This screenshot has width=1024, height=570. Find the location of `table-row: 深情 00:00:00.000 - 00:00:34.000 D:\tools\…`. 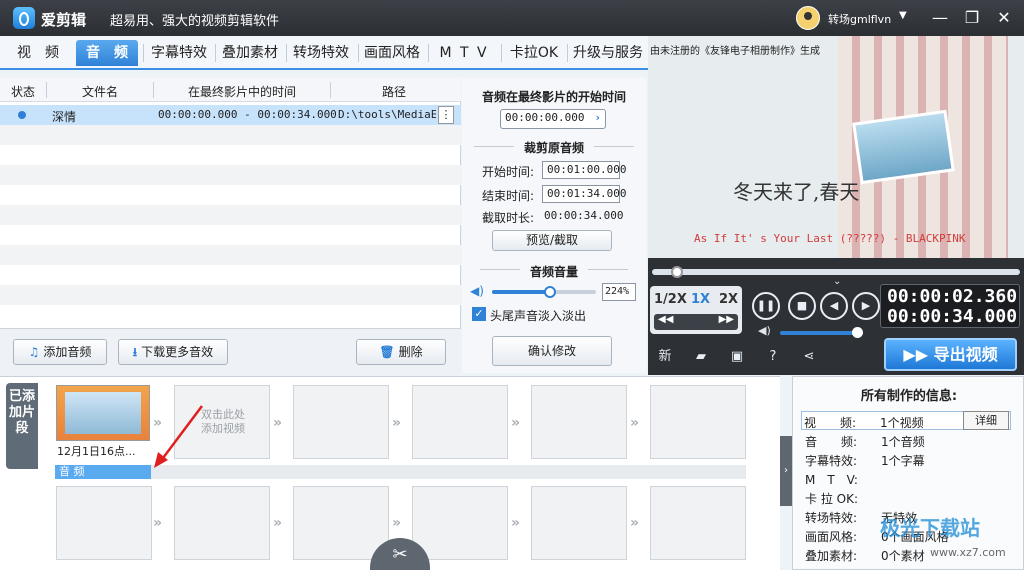

table-row: 深情 00:00:00.000 - 00:00:34.000 D:\tools\… is located at coordinates (230, 115).